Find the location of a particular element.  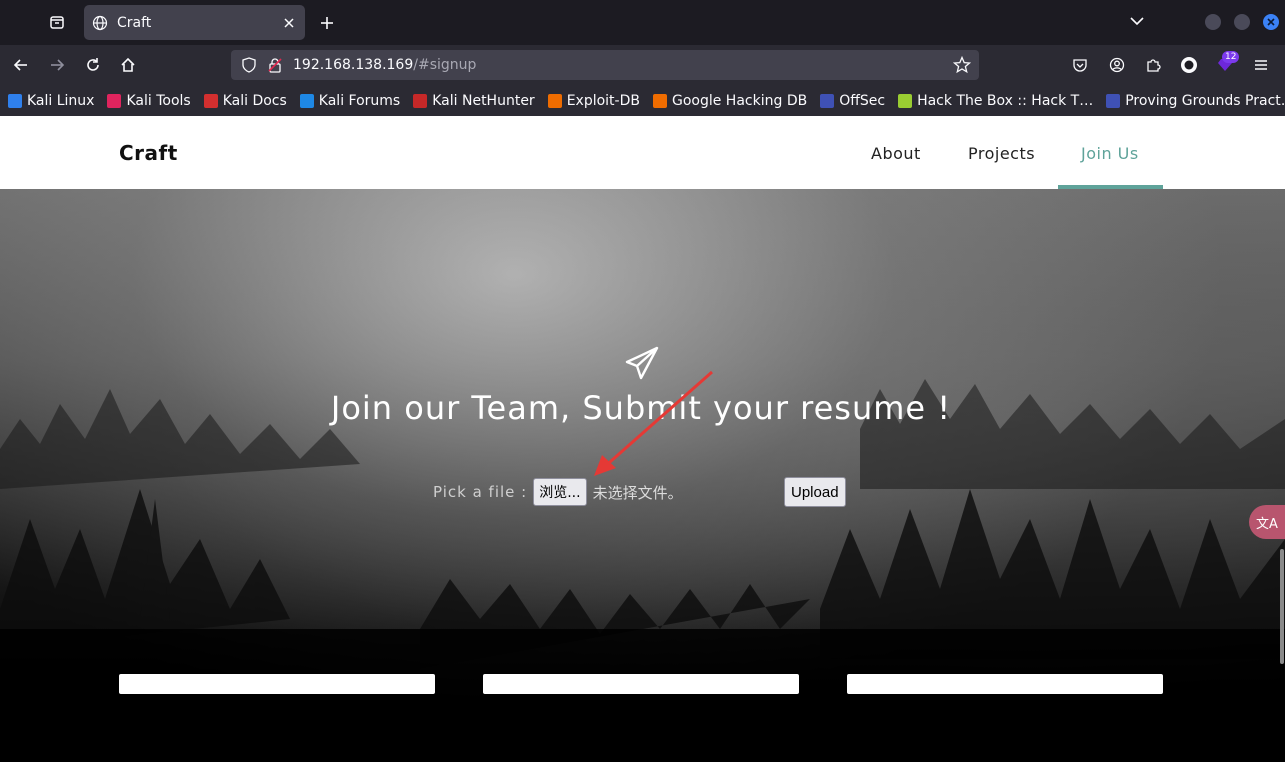

chevron-down-icon is located at coordinates (1137, 21).